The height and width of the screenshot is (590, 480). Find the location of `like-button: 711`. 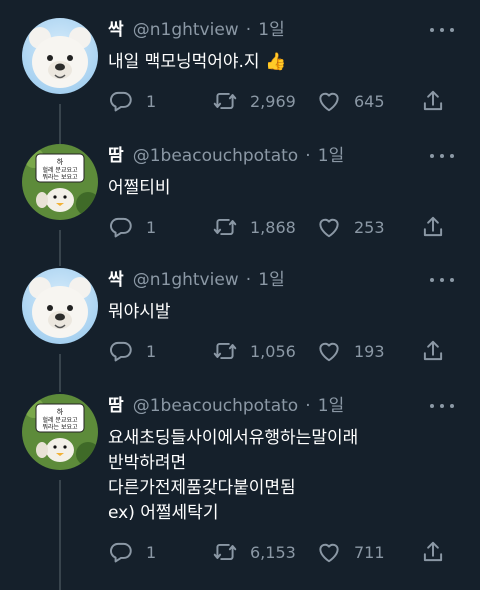

like-button: 711 is located at coordinates (350, 552).